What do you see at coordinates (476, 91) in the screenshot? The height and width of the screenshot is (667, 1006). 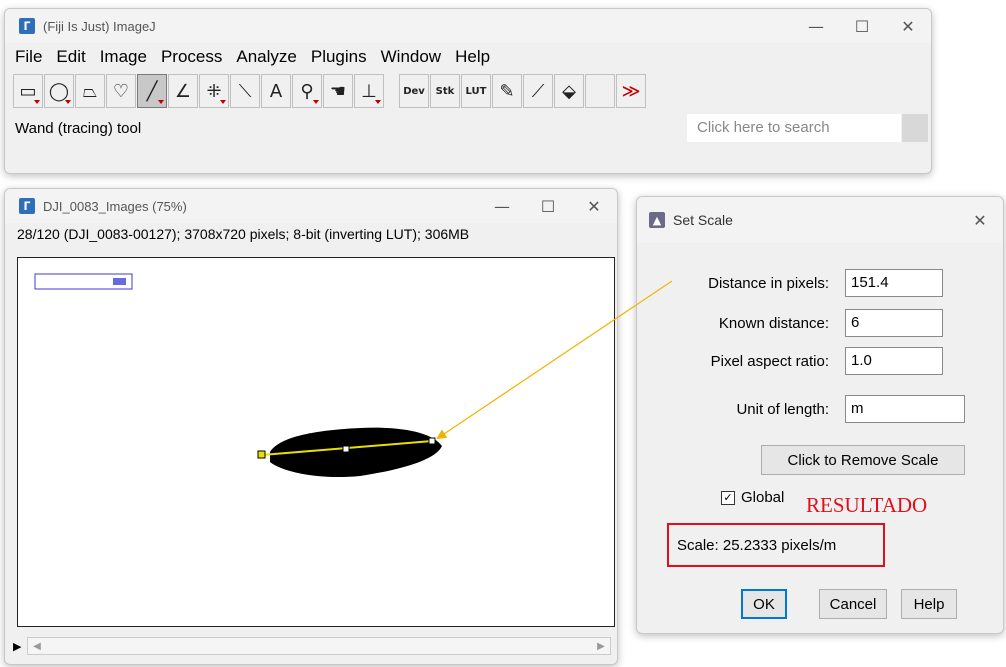 I see `lut-menu-tool: LUT` at bounding box center [476, 91].